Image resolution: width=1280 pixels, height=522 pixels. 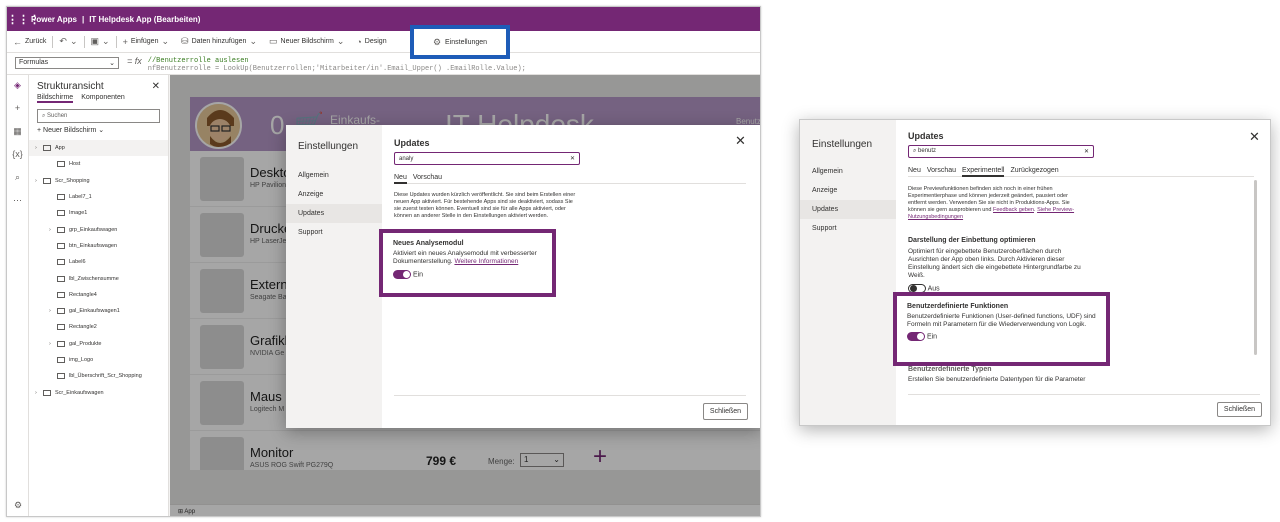 What do you see at coordinates (134, 61) in the screenshot?
I see `fx-icon: = fx` at bounding box center [134, 61].